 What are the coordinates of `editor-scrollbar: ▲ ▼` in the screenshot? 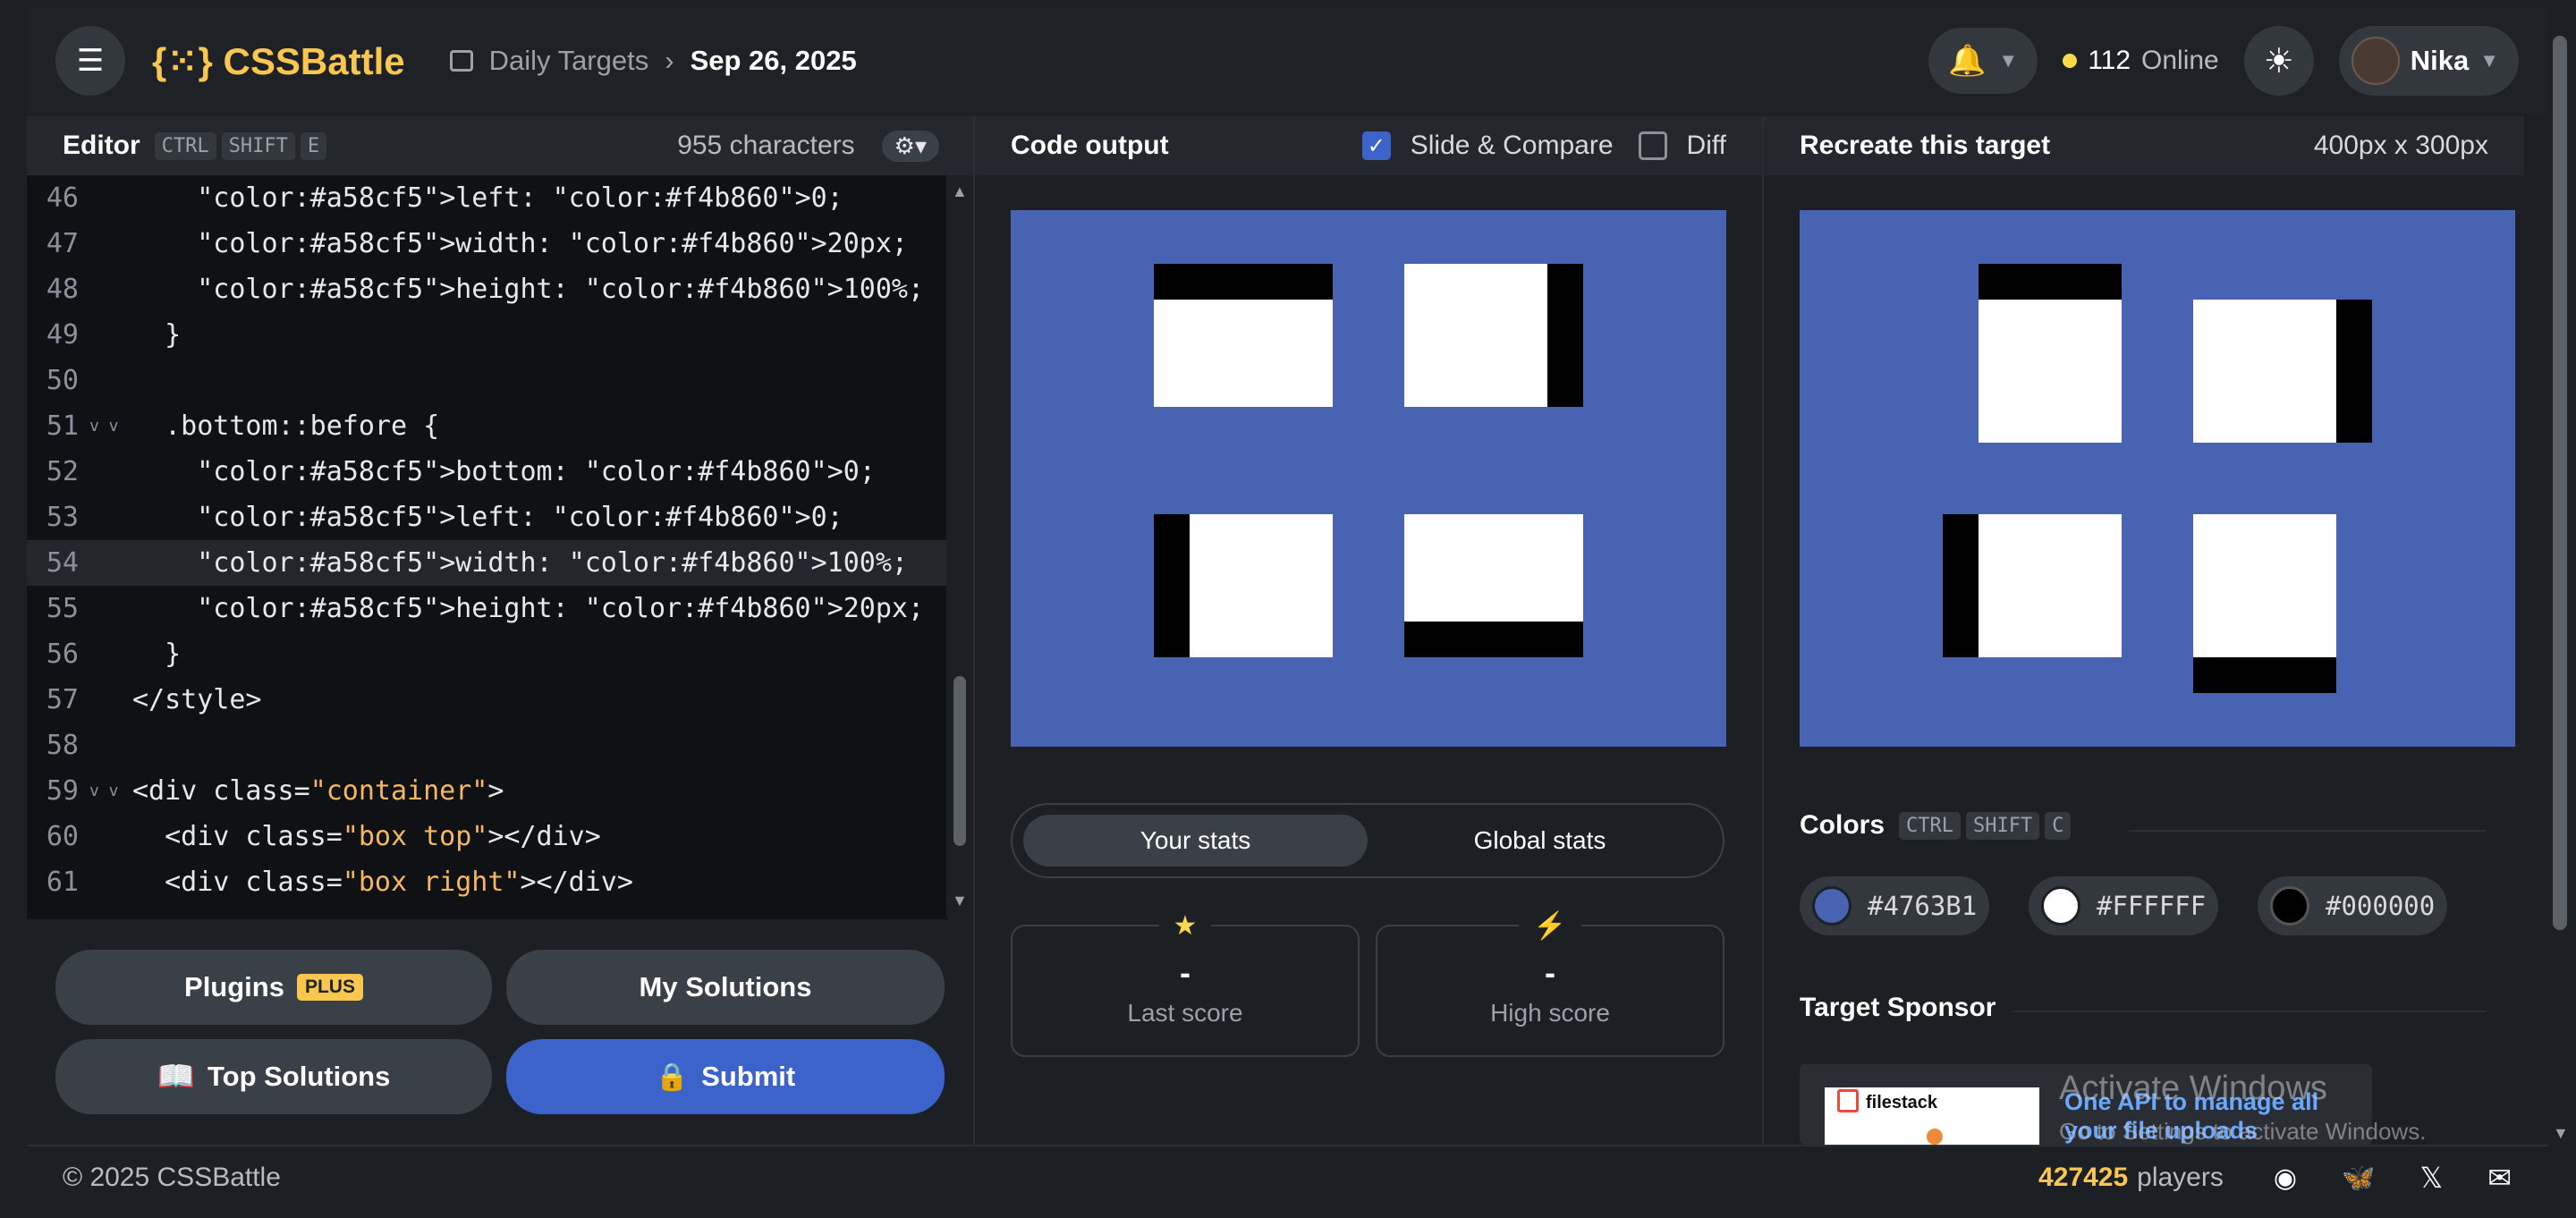 It's located at (959, 546).